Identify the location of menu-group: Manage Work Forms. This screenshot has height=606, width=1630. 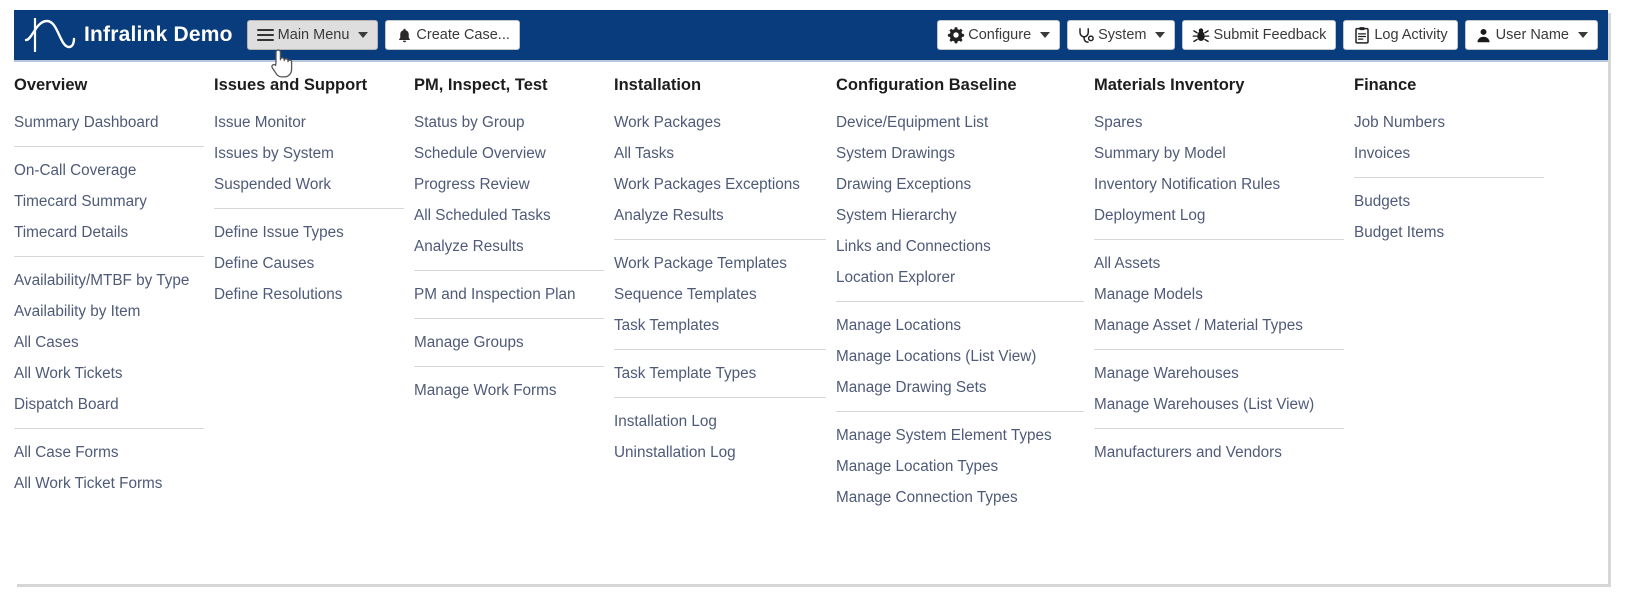
(509, 386).